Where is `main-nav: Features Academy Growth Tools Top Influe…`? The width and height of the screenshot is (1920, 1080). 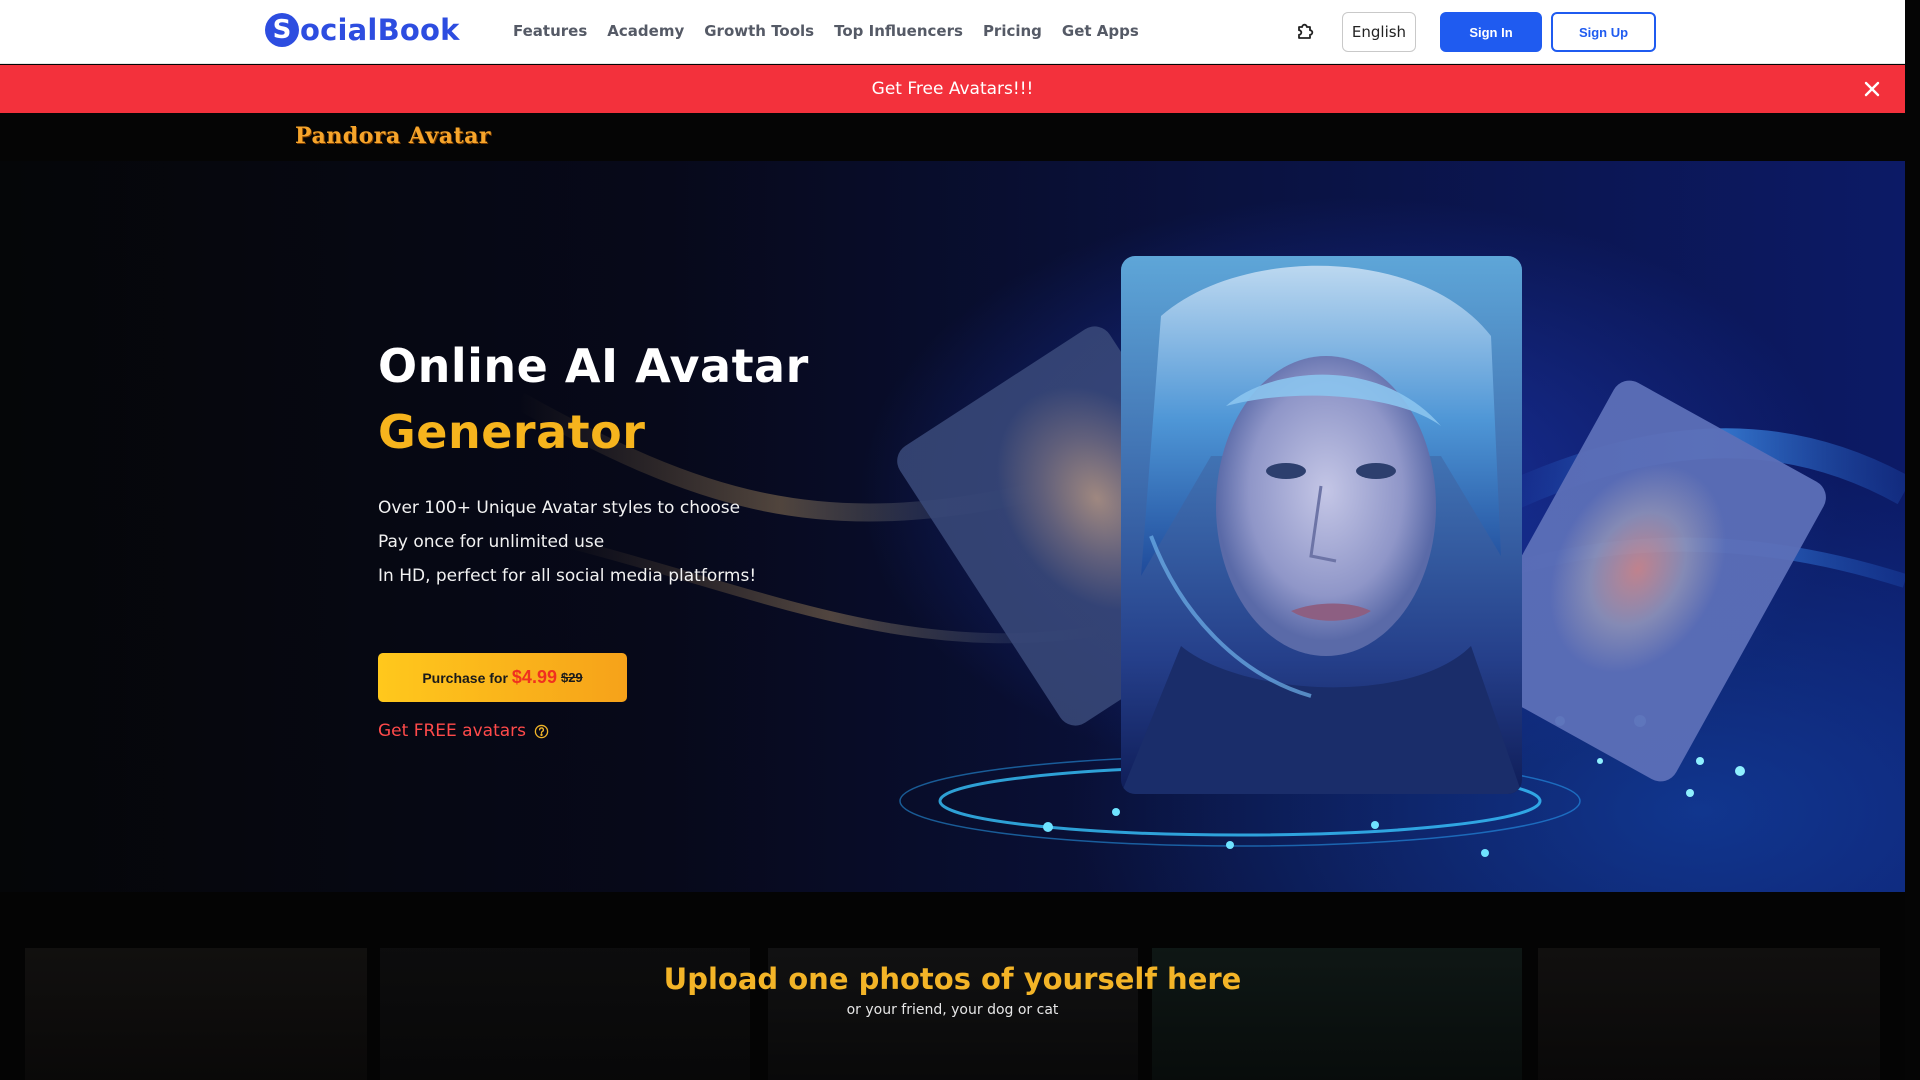
main-nav: Features Academy Growth Tools Top Influe… is located at coordinates (826, 31).